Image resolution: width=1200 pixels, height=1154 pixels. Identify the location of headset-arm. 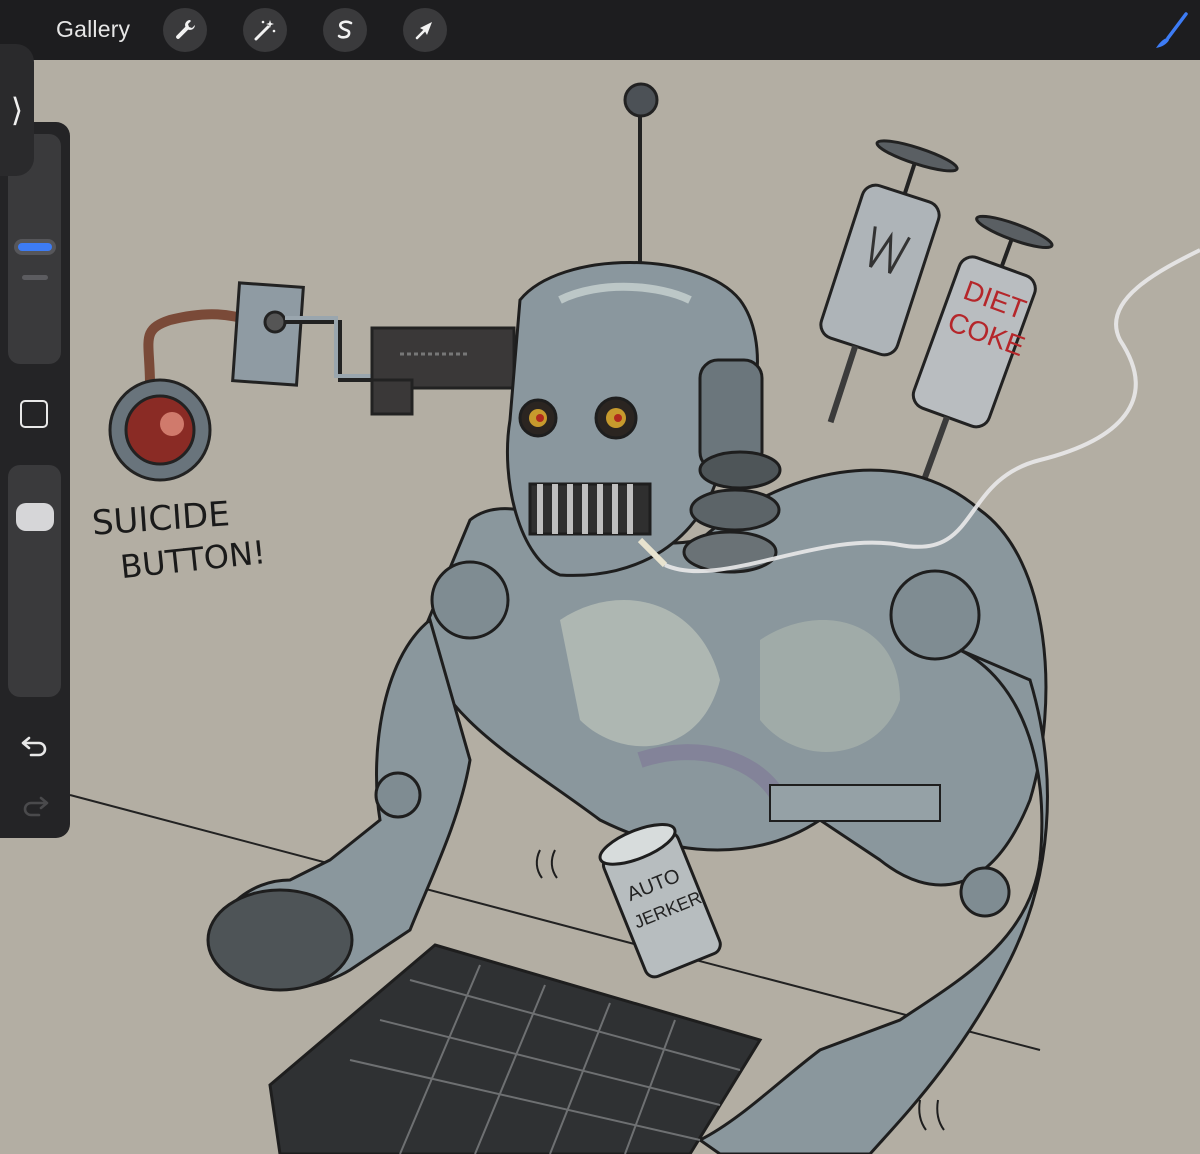
(443, 371).